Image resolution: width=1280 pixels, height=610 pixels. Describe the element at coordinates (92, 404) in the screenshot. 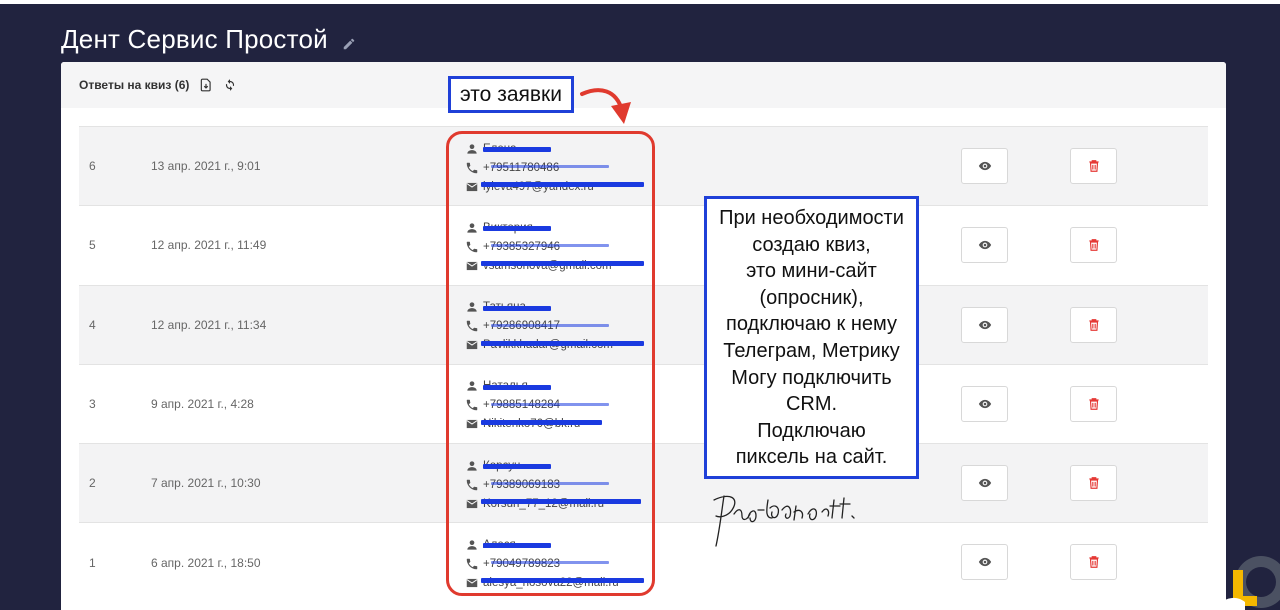

I see `row-number: 3` at that location.